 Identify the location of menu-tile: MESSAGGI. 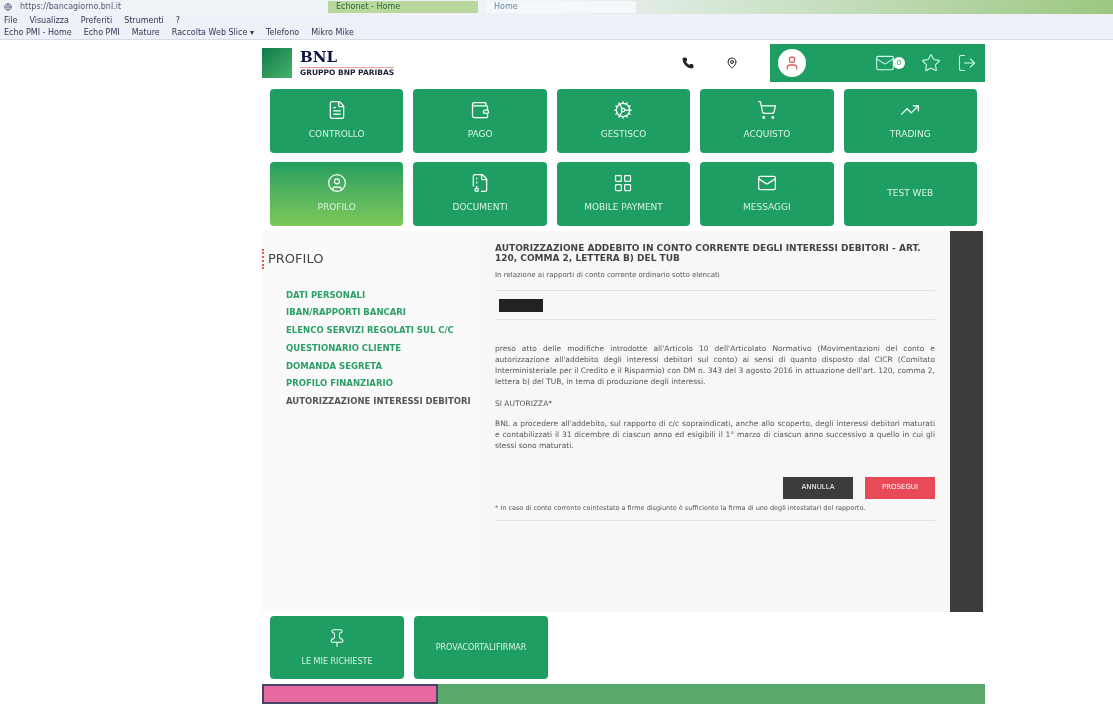
(767, 194).